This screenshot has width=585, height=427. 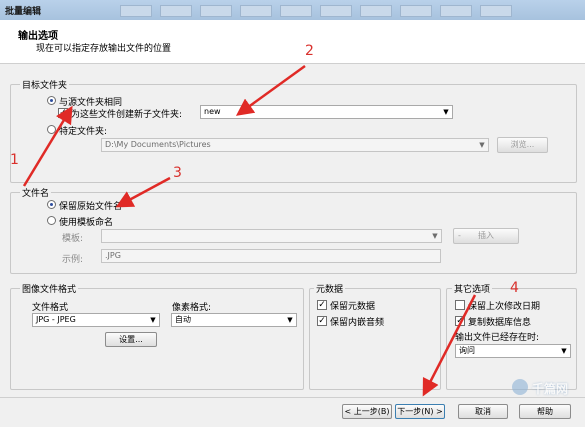 What do you see at coordinates (177, 173) in the screenshot?
I see `annotation-number-3: 3` at bounding box center [177, 173].